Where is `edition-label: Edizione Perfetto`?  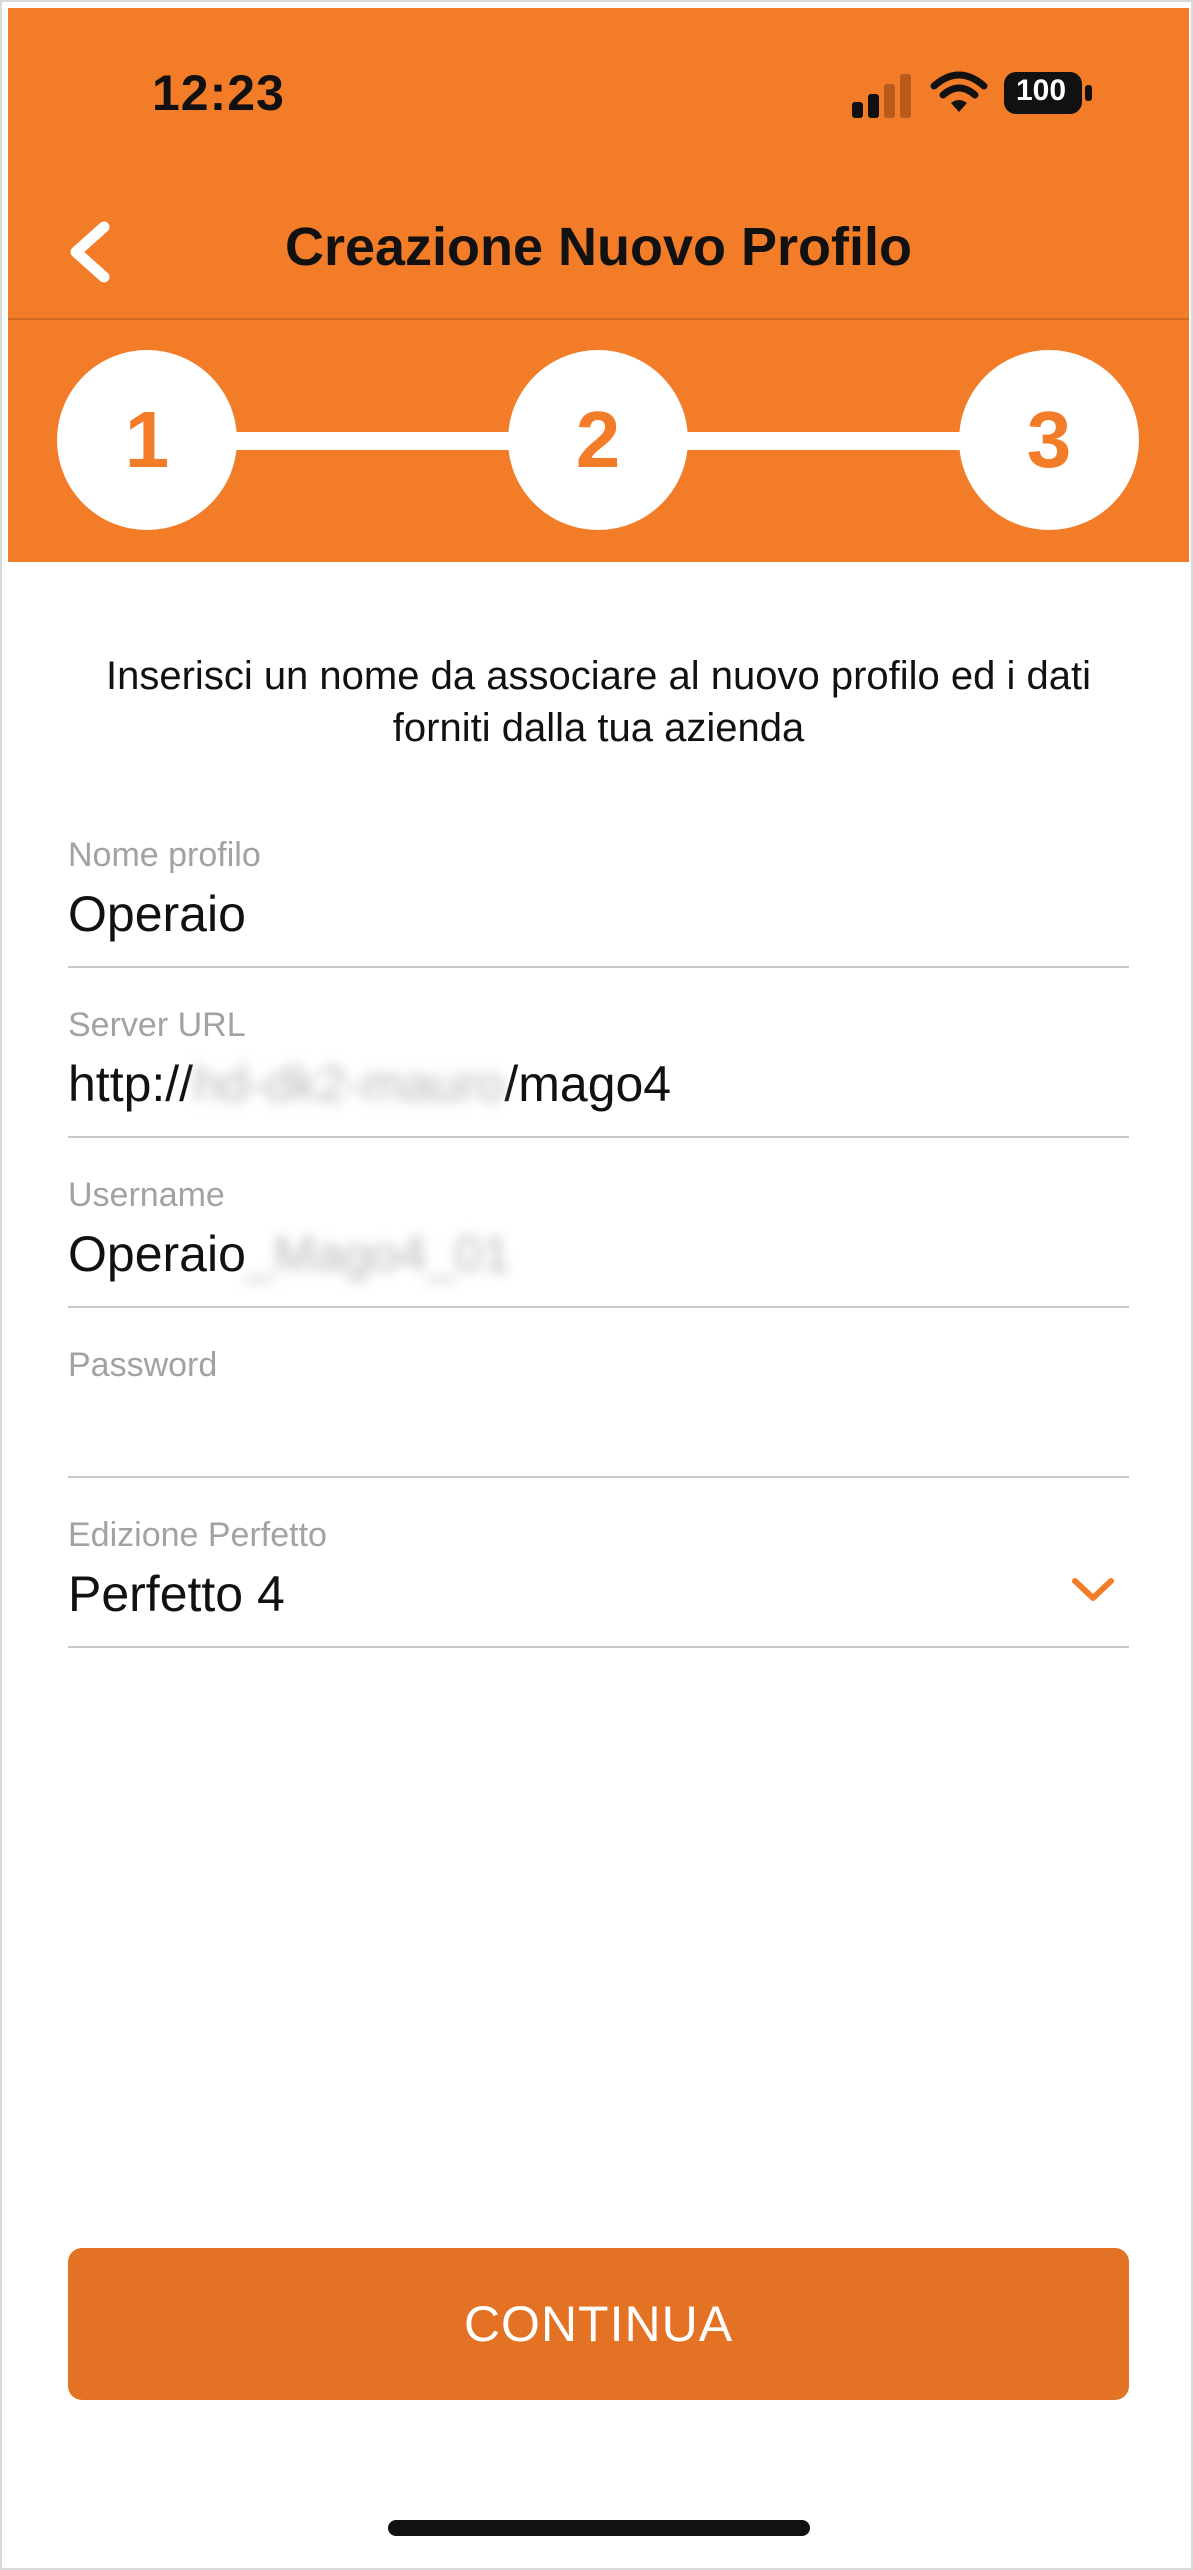 edition-label: Edizione Perfetto is located at coordinates (197, 1535).